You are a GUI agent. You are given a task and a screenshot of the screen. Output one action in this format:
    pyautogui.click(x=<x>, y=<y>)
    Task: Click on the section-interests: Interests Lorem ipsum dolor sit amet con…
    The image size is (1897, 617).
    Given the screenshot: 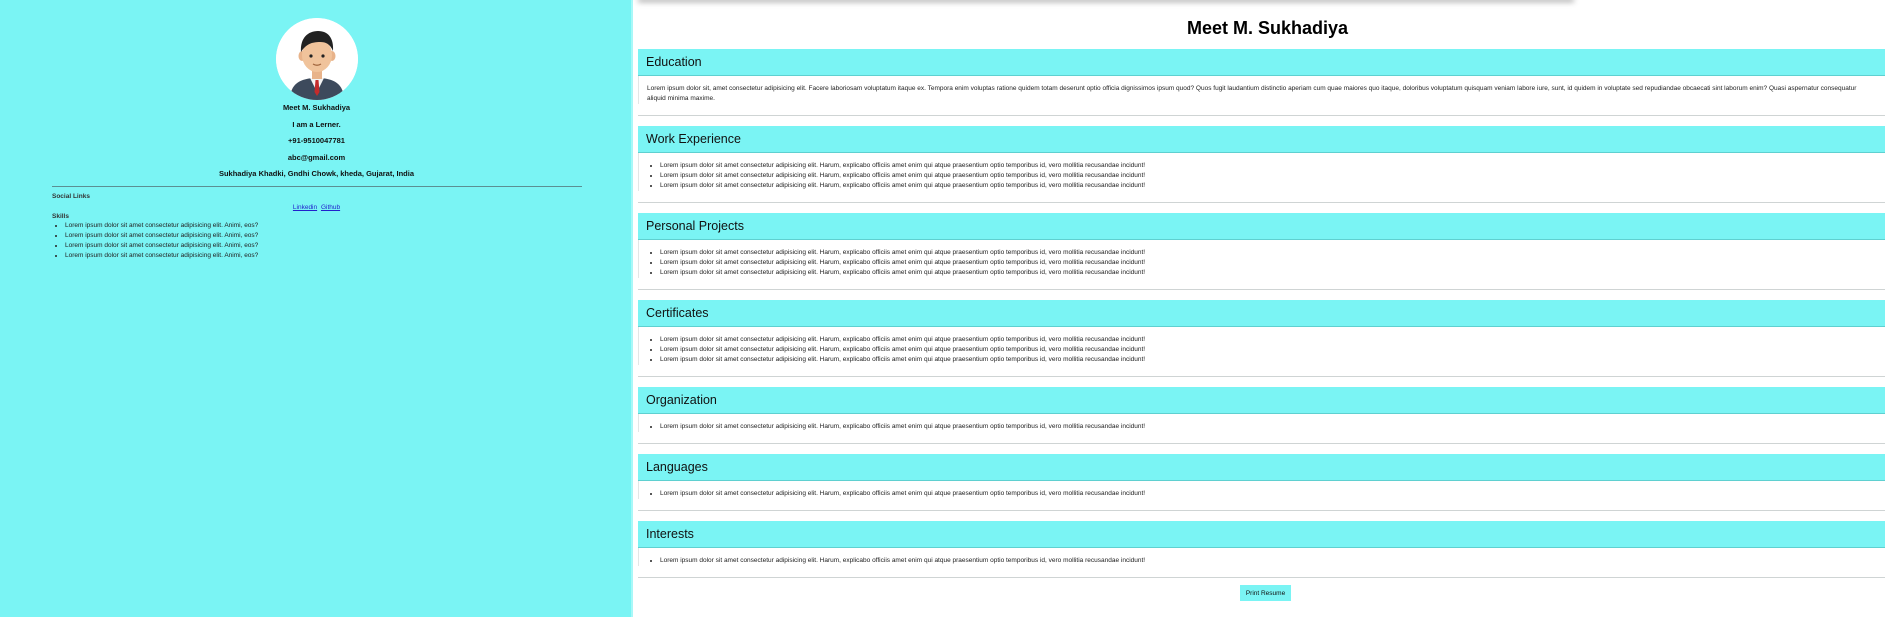 What is the action you would take?
    pyautogui.click(x=1261, y=549)
    